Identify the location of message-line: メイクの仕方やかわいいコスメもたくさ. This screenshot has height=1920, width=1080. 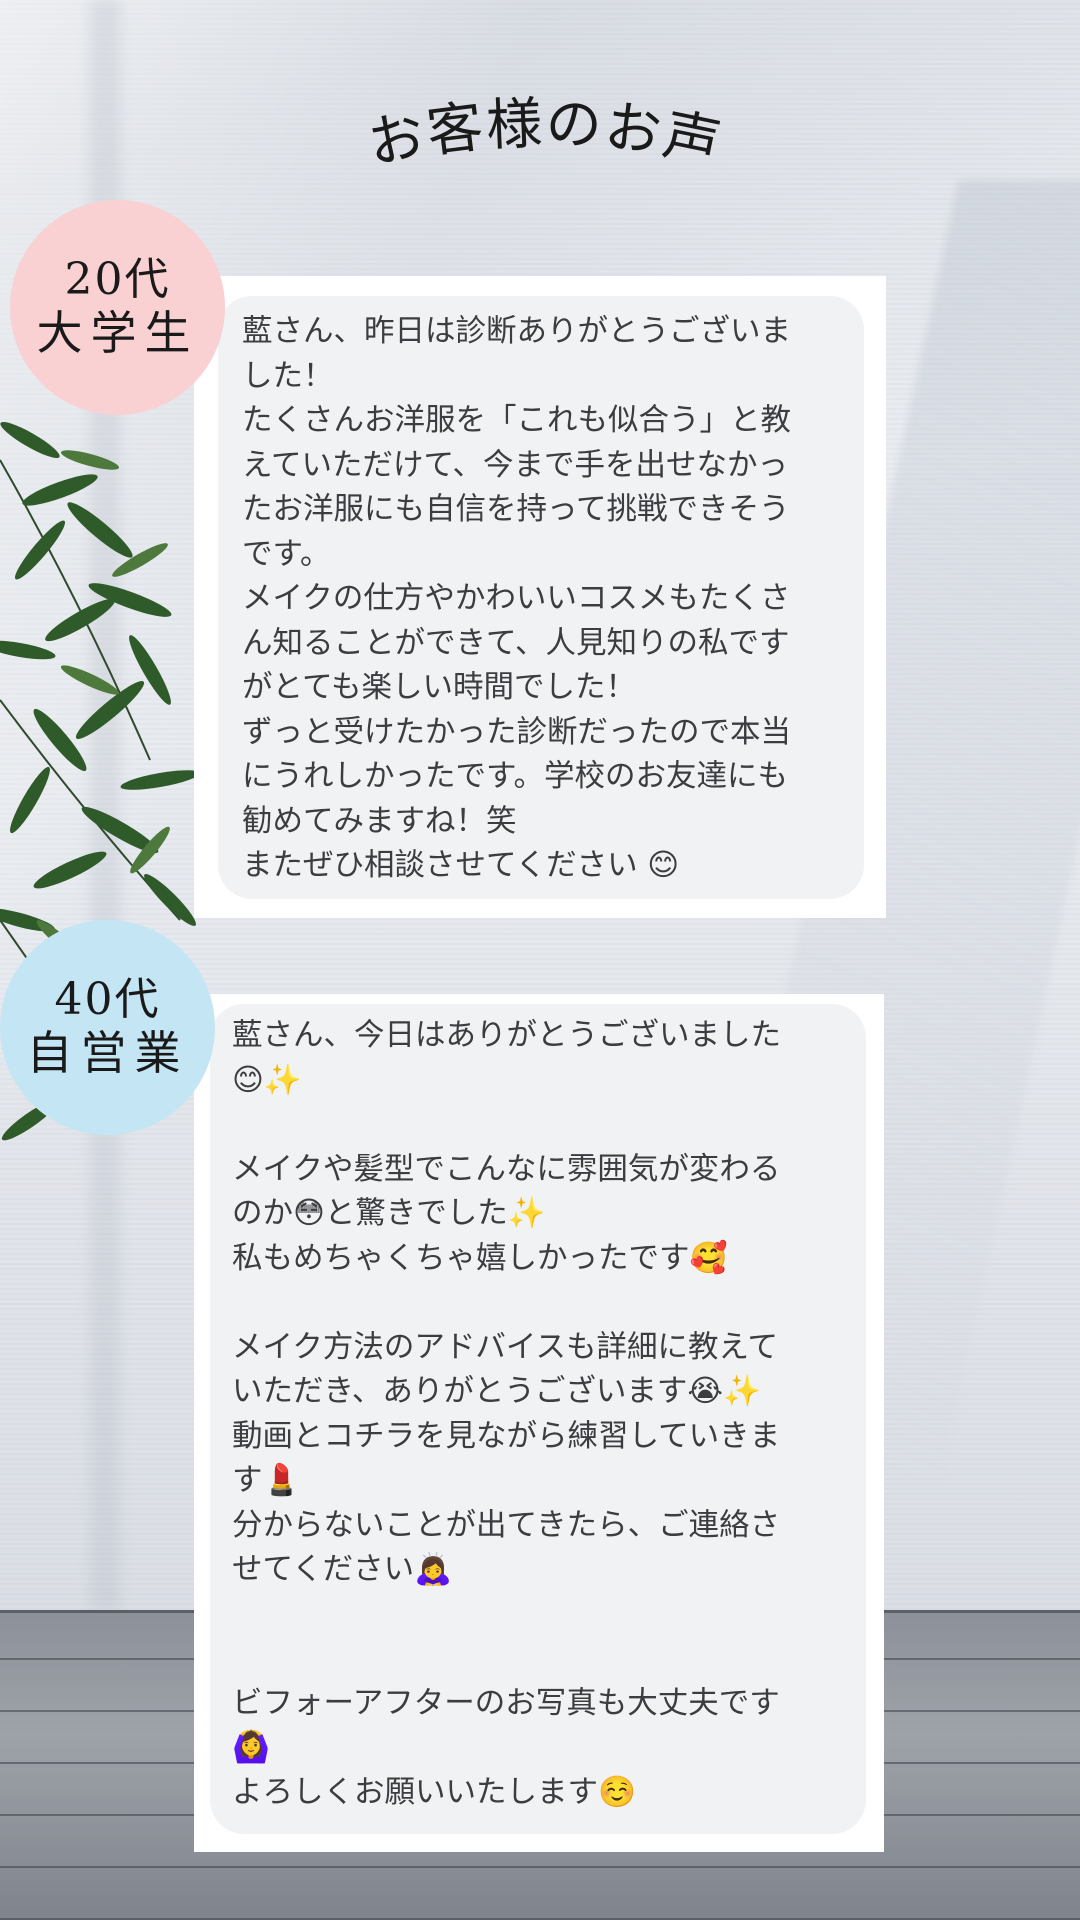
(516, 598).